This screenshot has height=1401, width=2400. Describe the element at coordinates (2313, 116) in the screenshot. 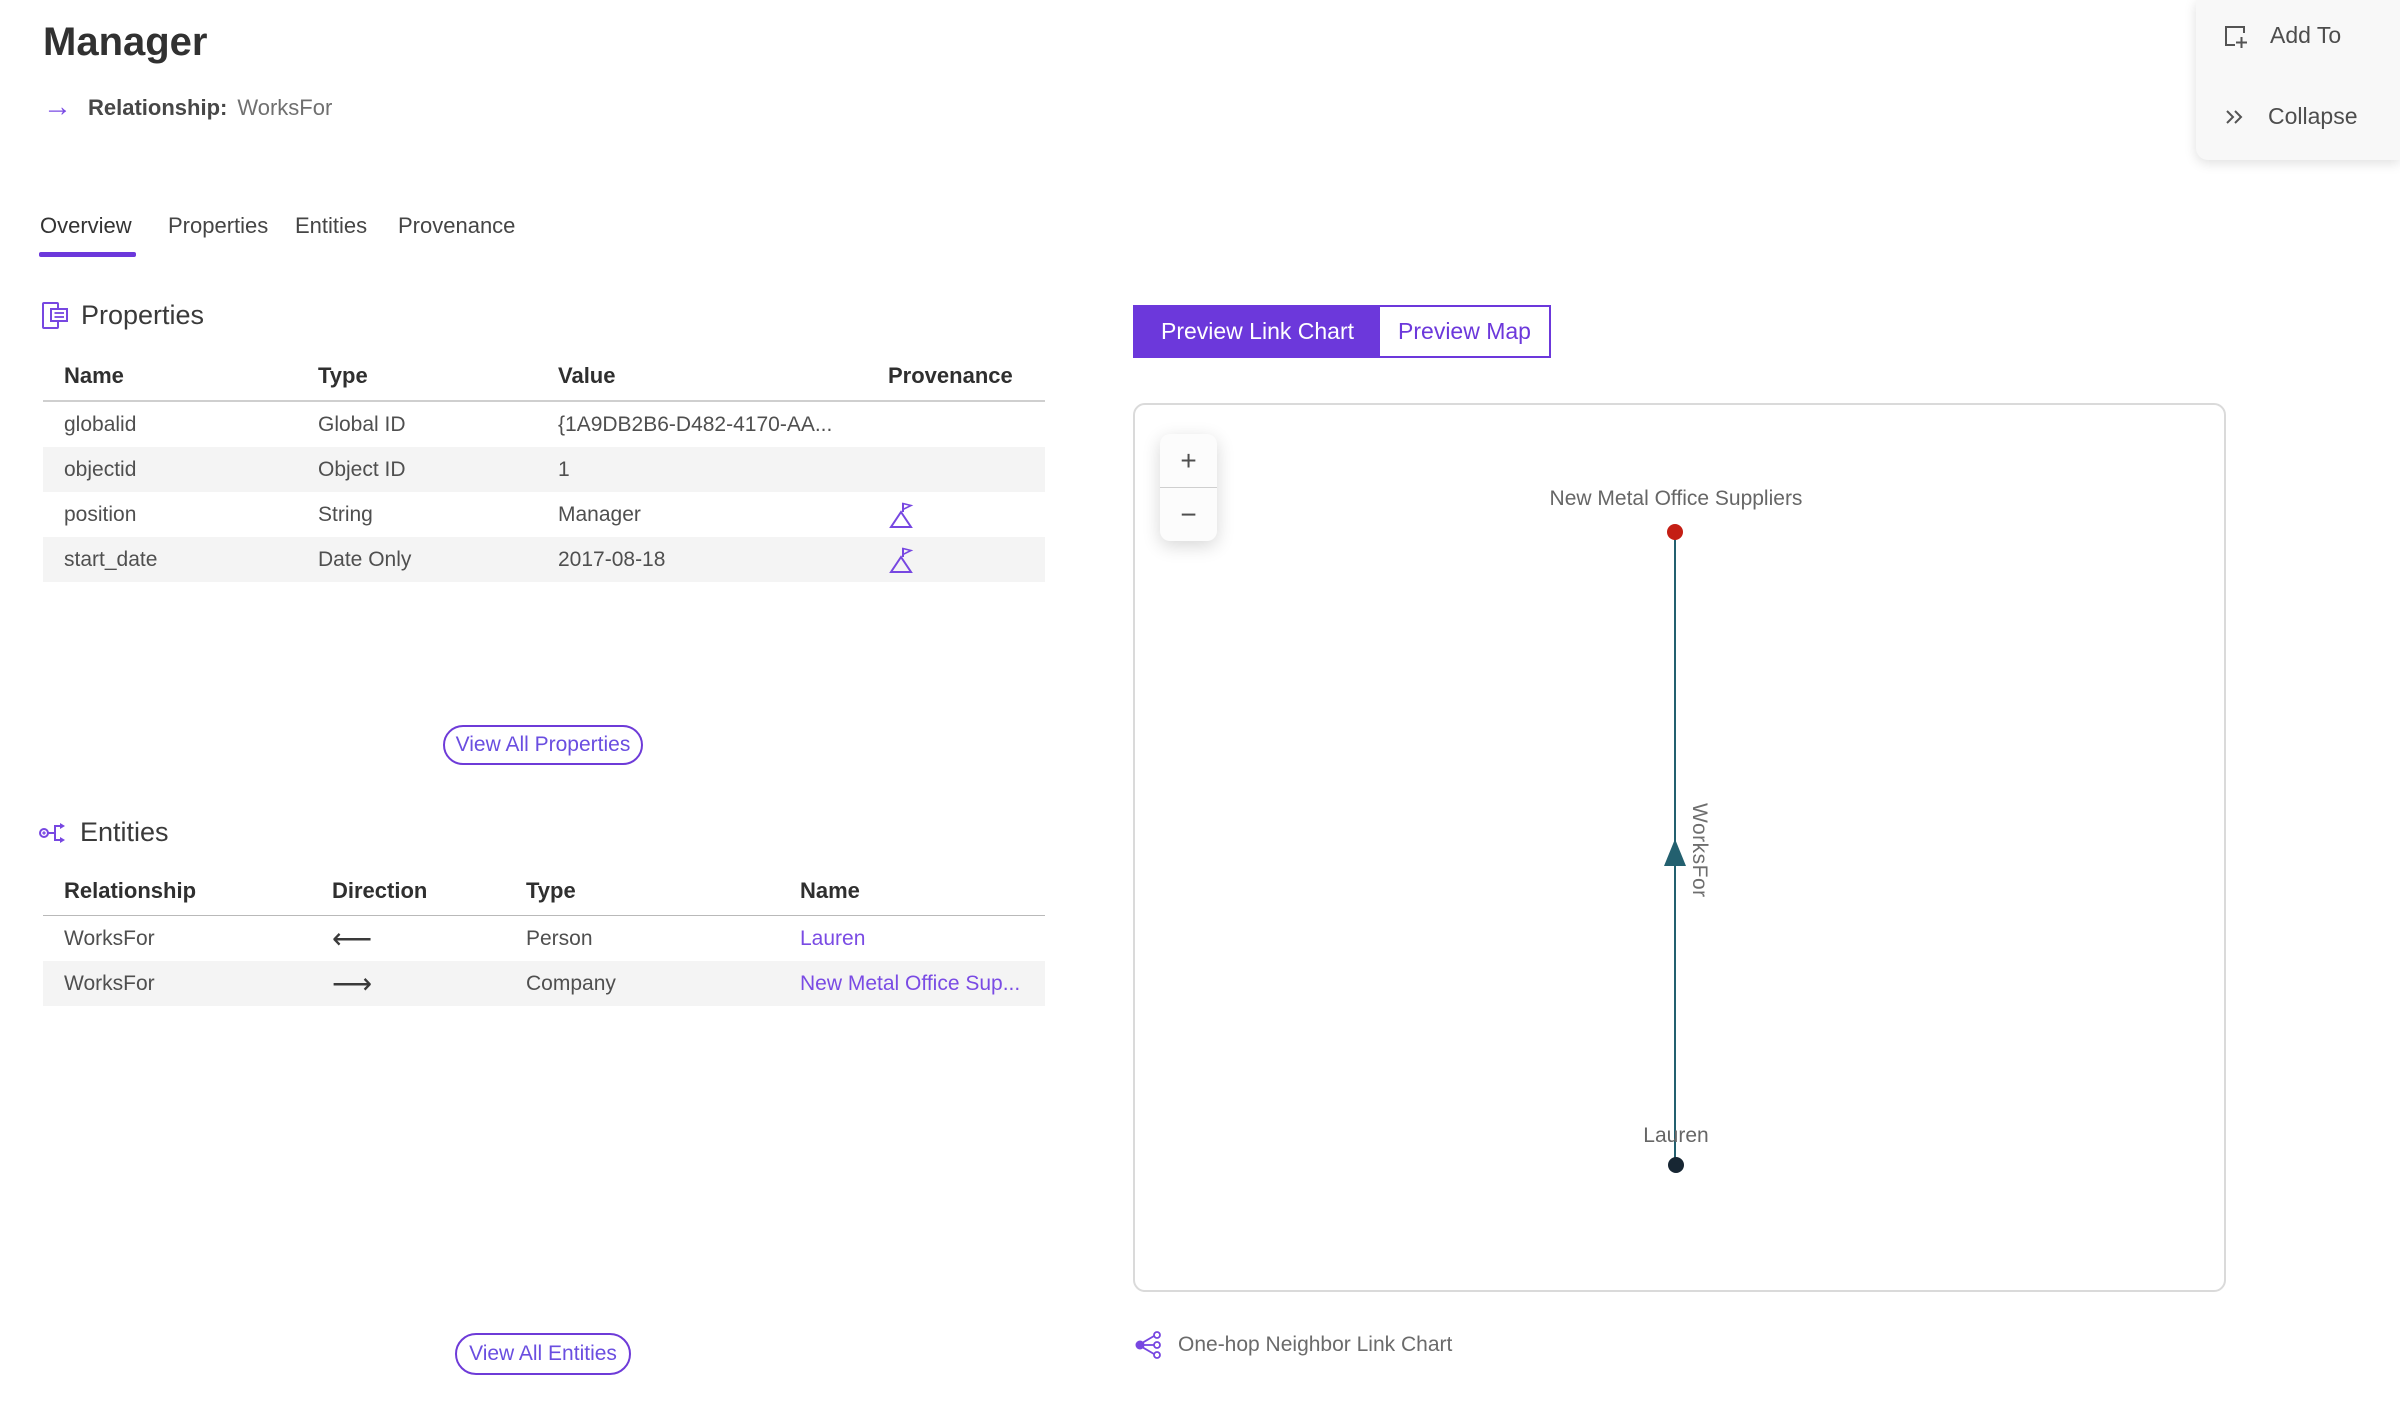

I see `collapse-label: Collapse` at that location.